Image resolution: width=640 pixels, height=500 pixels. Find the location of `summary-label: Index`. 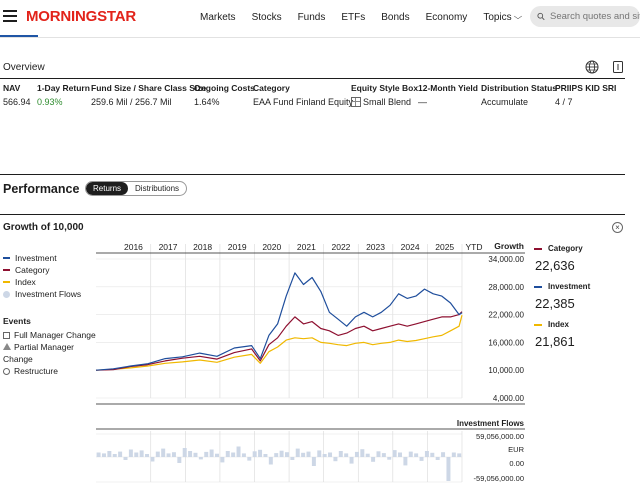

summary-label: Index is located at coordinates (558, 324).